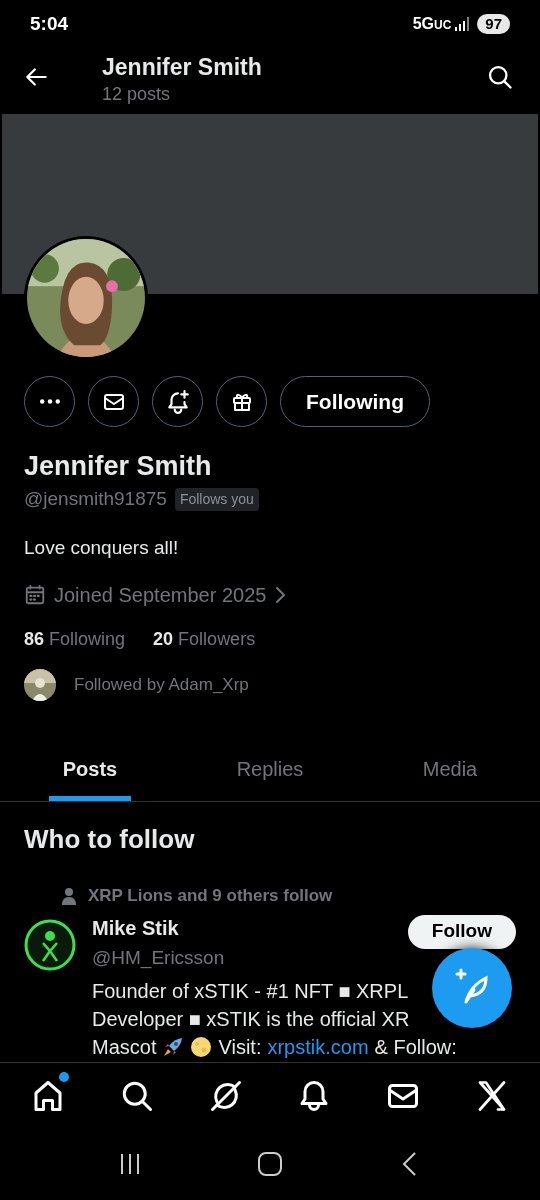 Image resolution: width=540 pixels, height=1200 pixels. I want to click on moon-icon, so click(201, 1046).